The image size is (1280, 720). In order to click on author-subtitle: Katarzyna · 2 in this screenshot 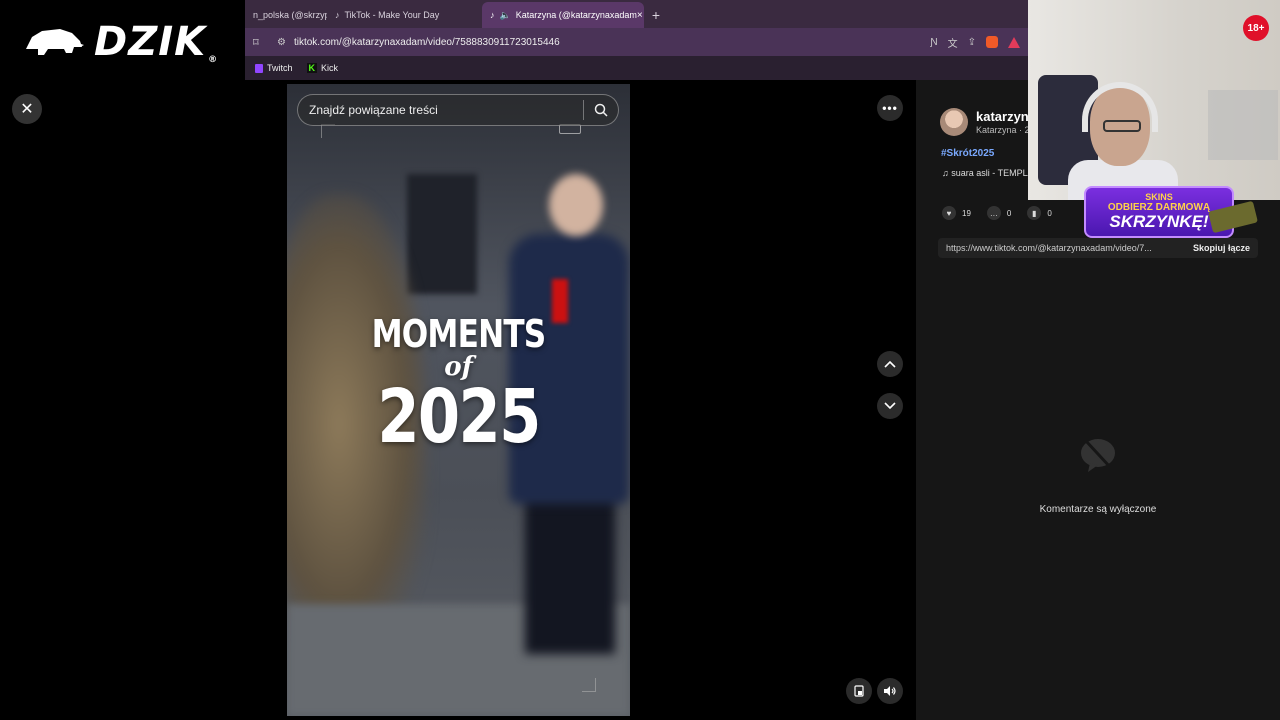, I will do `click(1003, 130)`.